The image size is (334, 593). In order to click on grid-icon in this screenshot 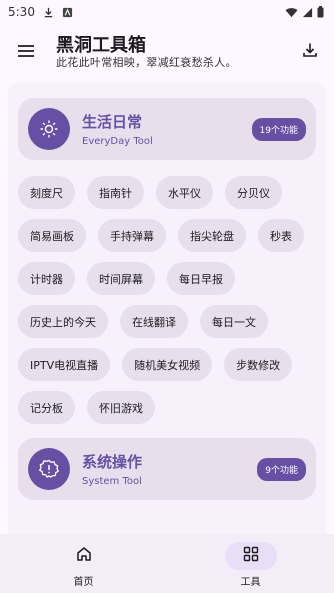, I will do `click(251, 556)`.